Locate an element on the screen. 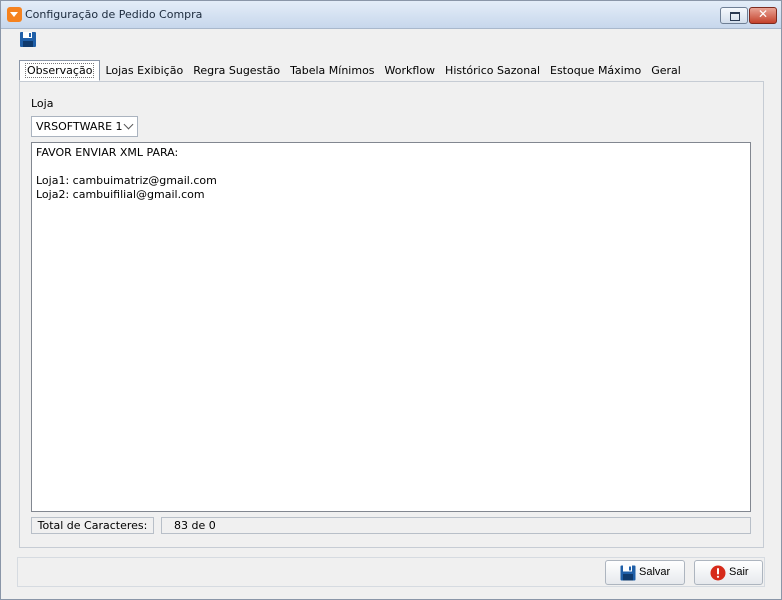 The height and width of the screenshot is (600, 782). tab-historico-sazonal: Histórico Sazonal is located at coordinates (492, 70).